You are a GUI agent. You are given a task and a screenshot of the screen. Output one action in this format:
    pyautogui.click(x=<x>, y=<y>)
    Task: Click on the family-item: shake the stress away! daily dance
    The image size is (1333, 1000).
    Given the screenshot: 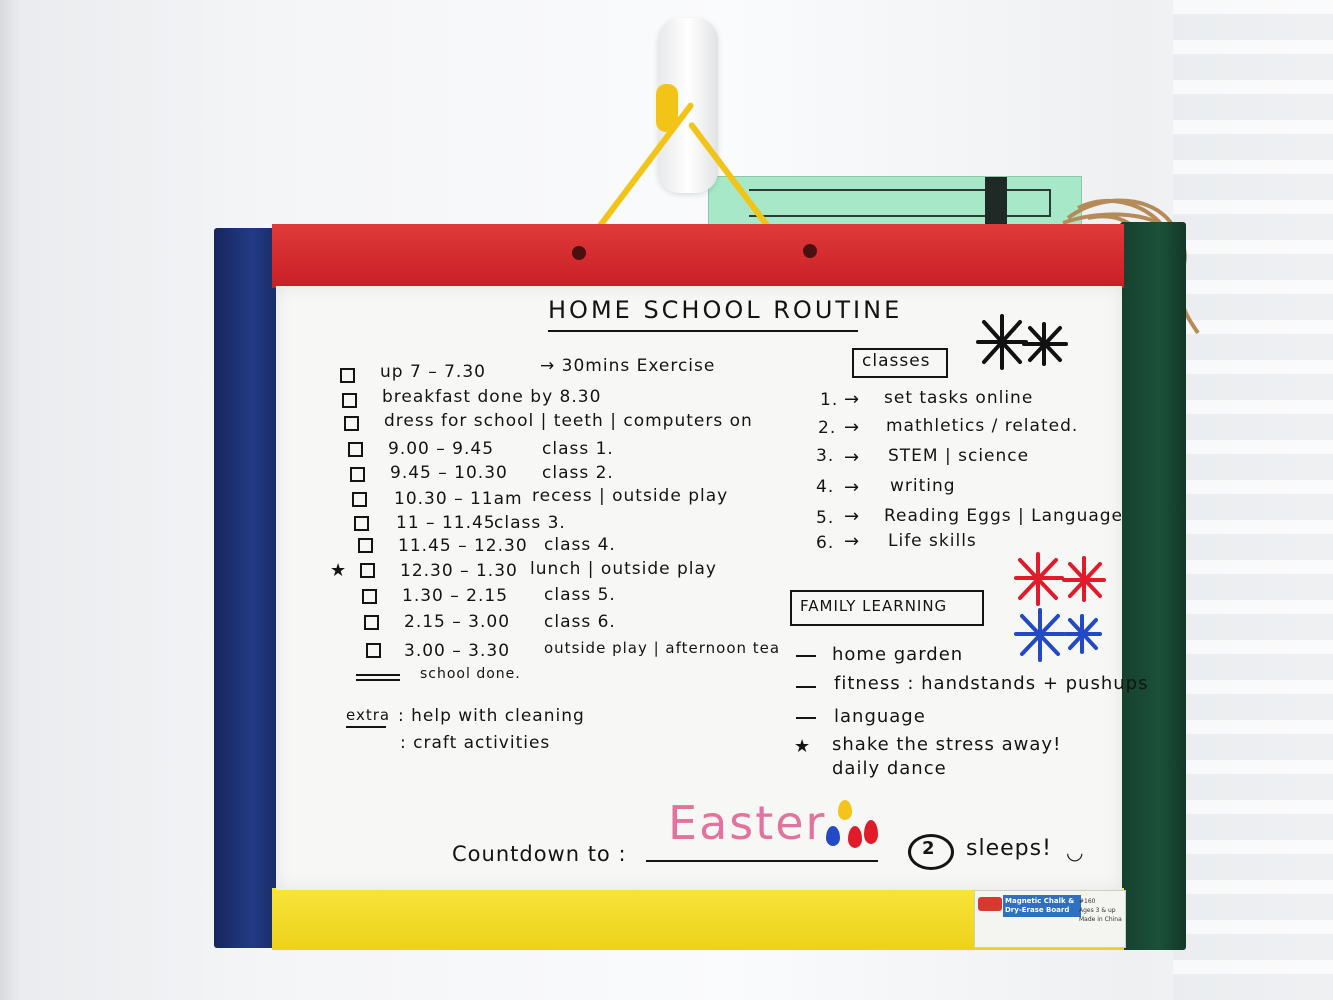 What is the action you would take?
    pyautogui.click(x=947, y=756)
    